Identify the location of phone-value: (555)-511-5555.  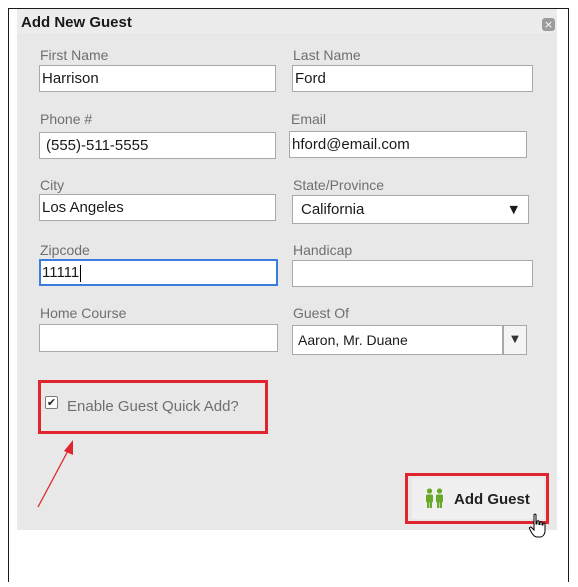
(97, 145).